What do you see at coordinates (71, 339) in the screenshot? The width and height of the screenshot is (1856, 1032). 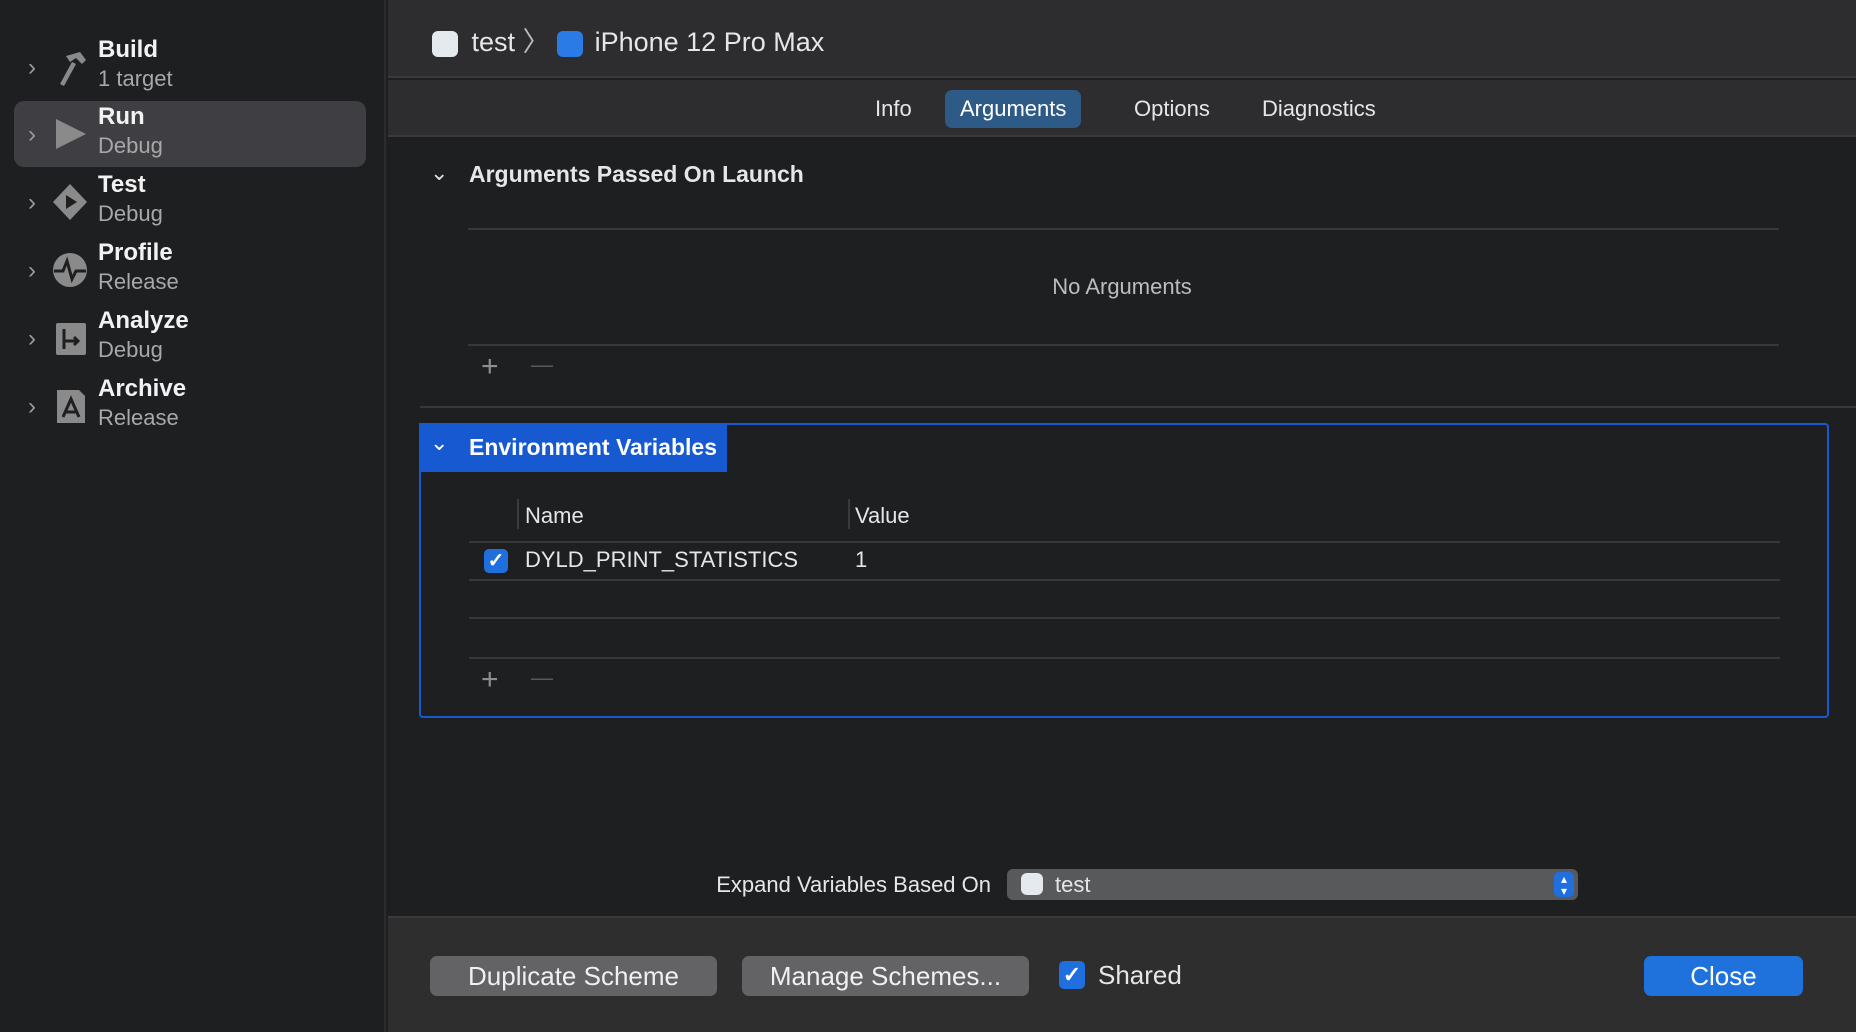 I see `analyze-icon` at bounding box center [71, 339].